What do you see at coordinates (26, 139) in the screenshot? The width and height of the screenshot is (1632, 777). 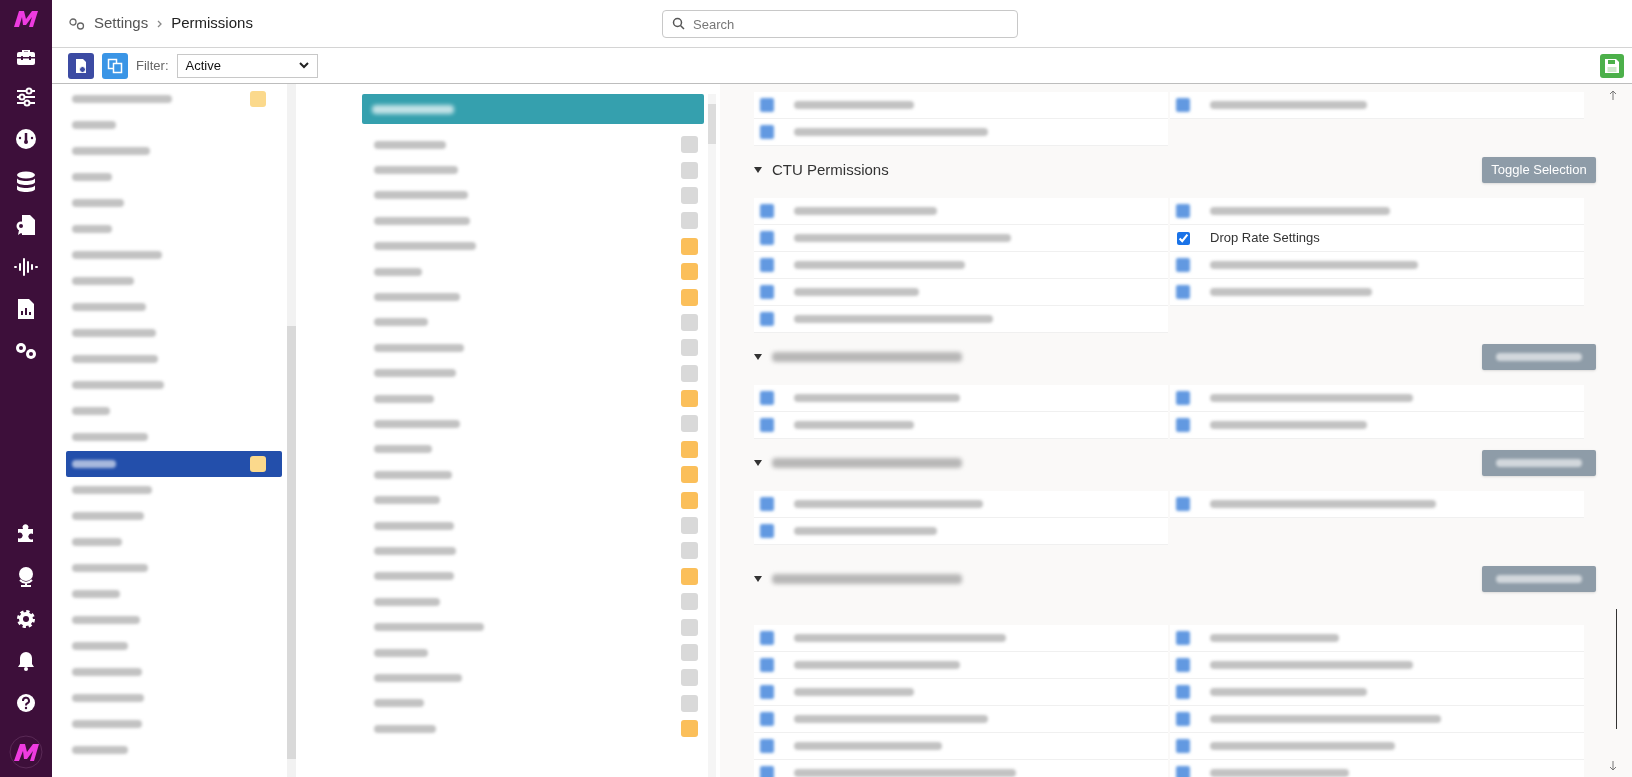 I see `gauge-icon` at bounding box center [26, 139].